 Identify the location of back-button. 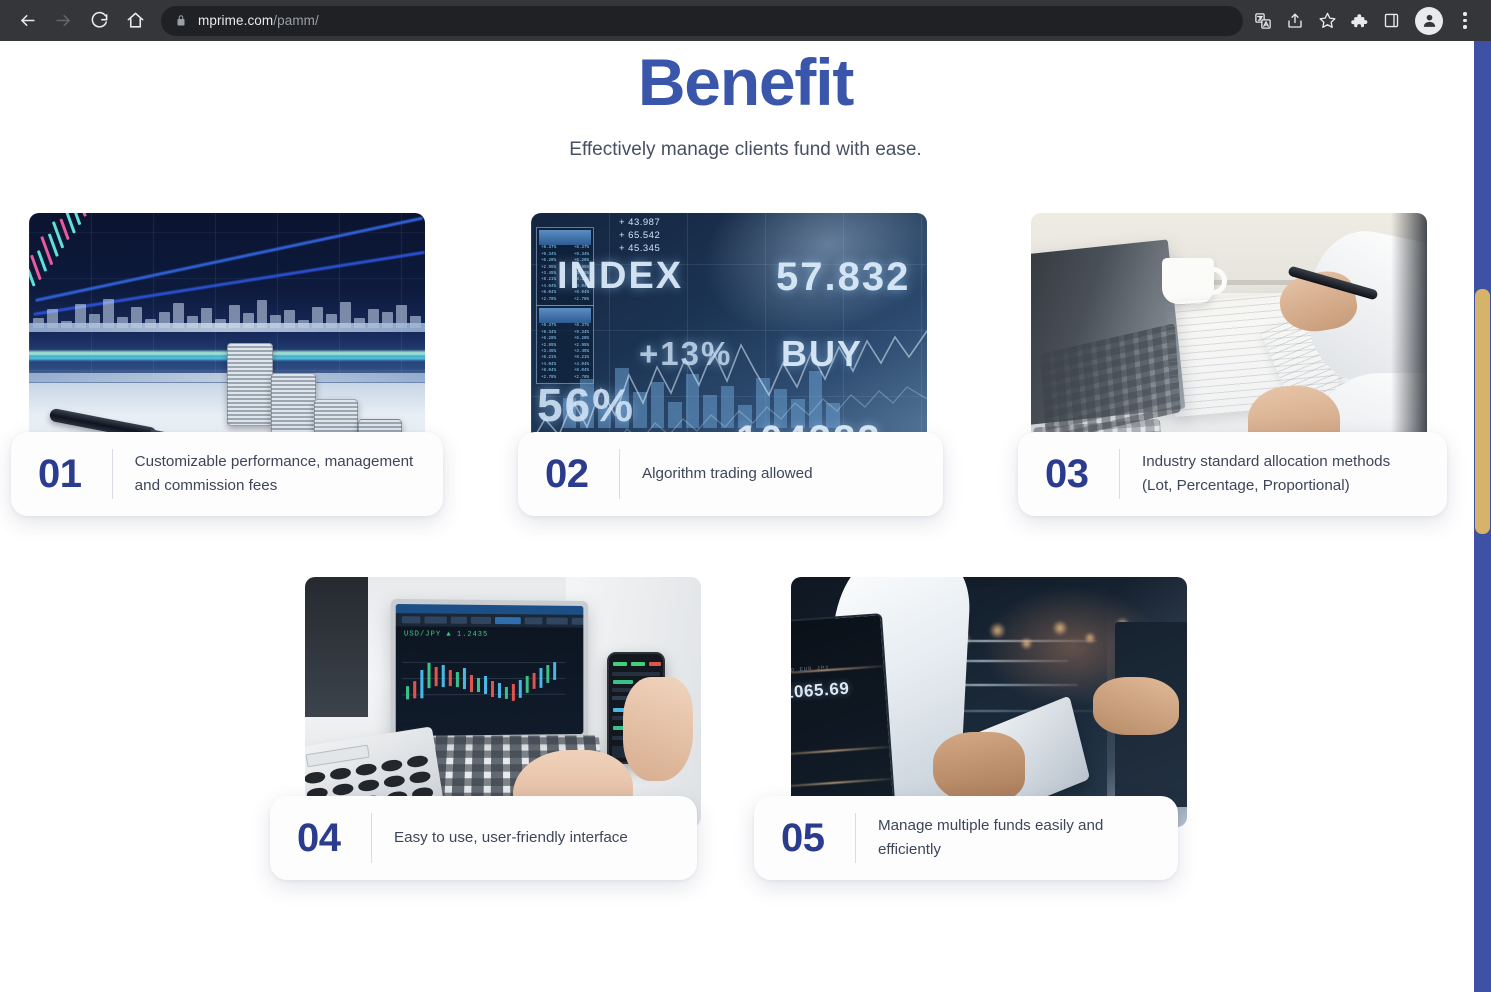
(27, 21).